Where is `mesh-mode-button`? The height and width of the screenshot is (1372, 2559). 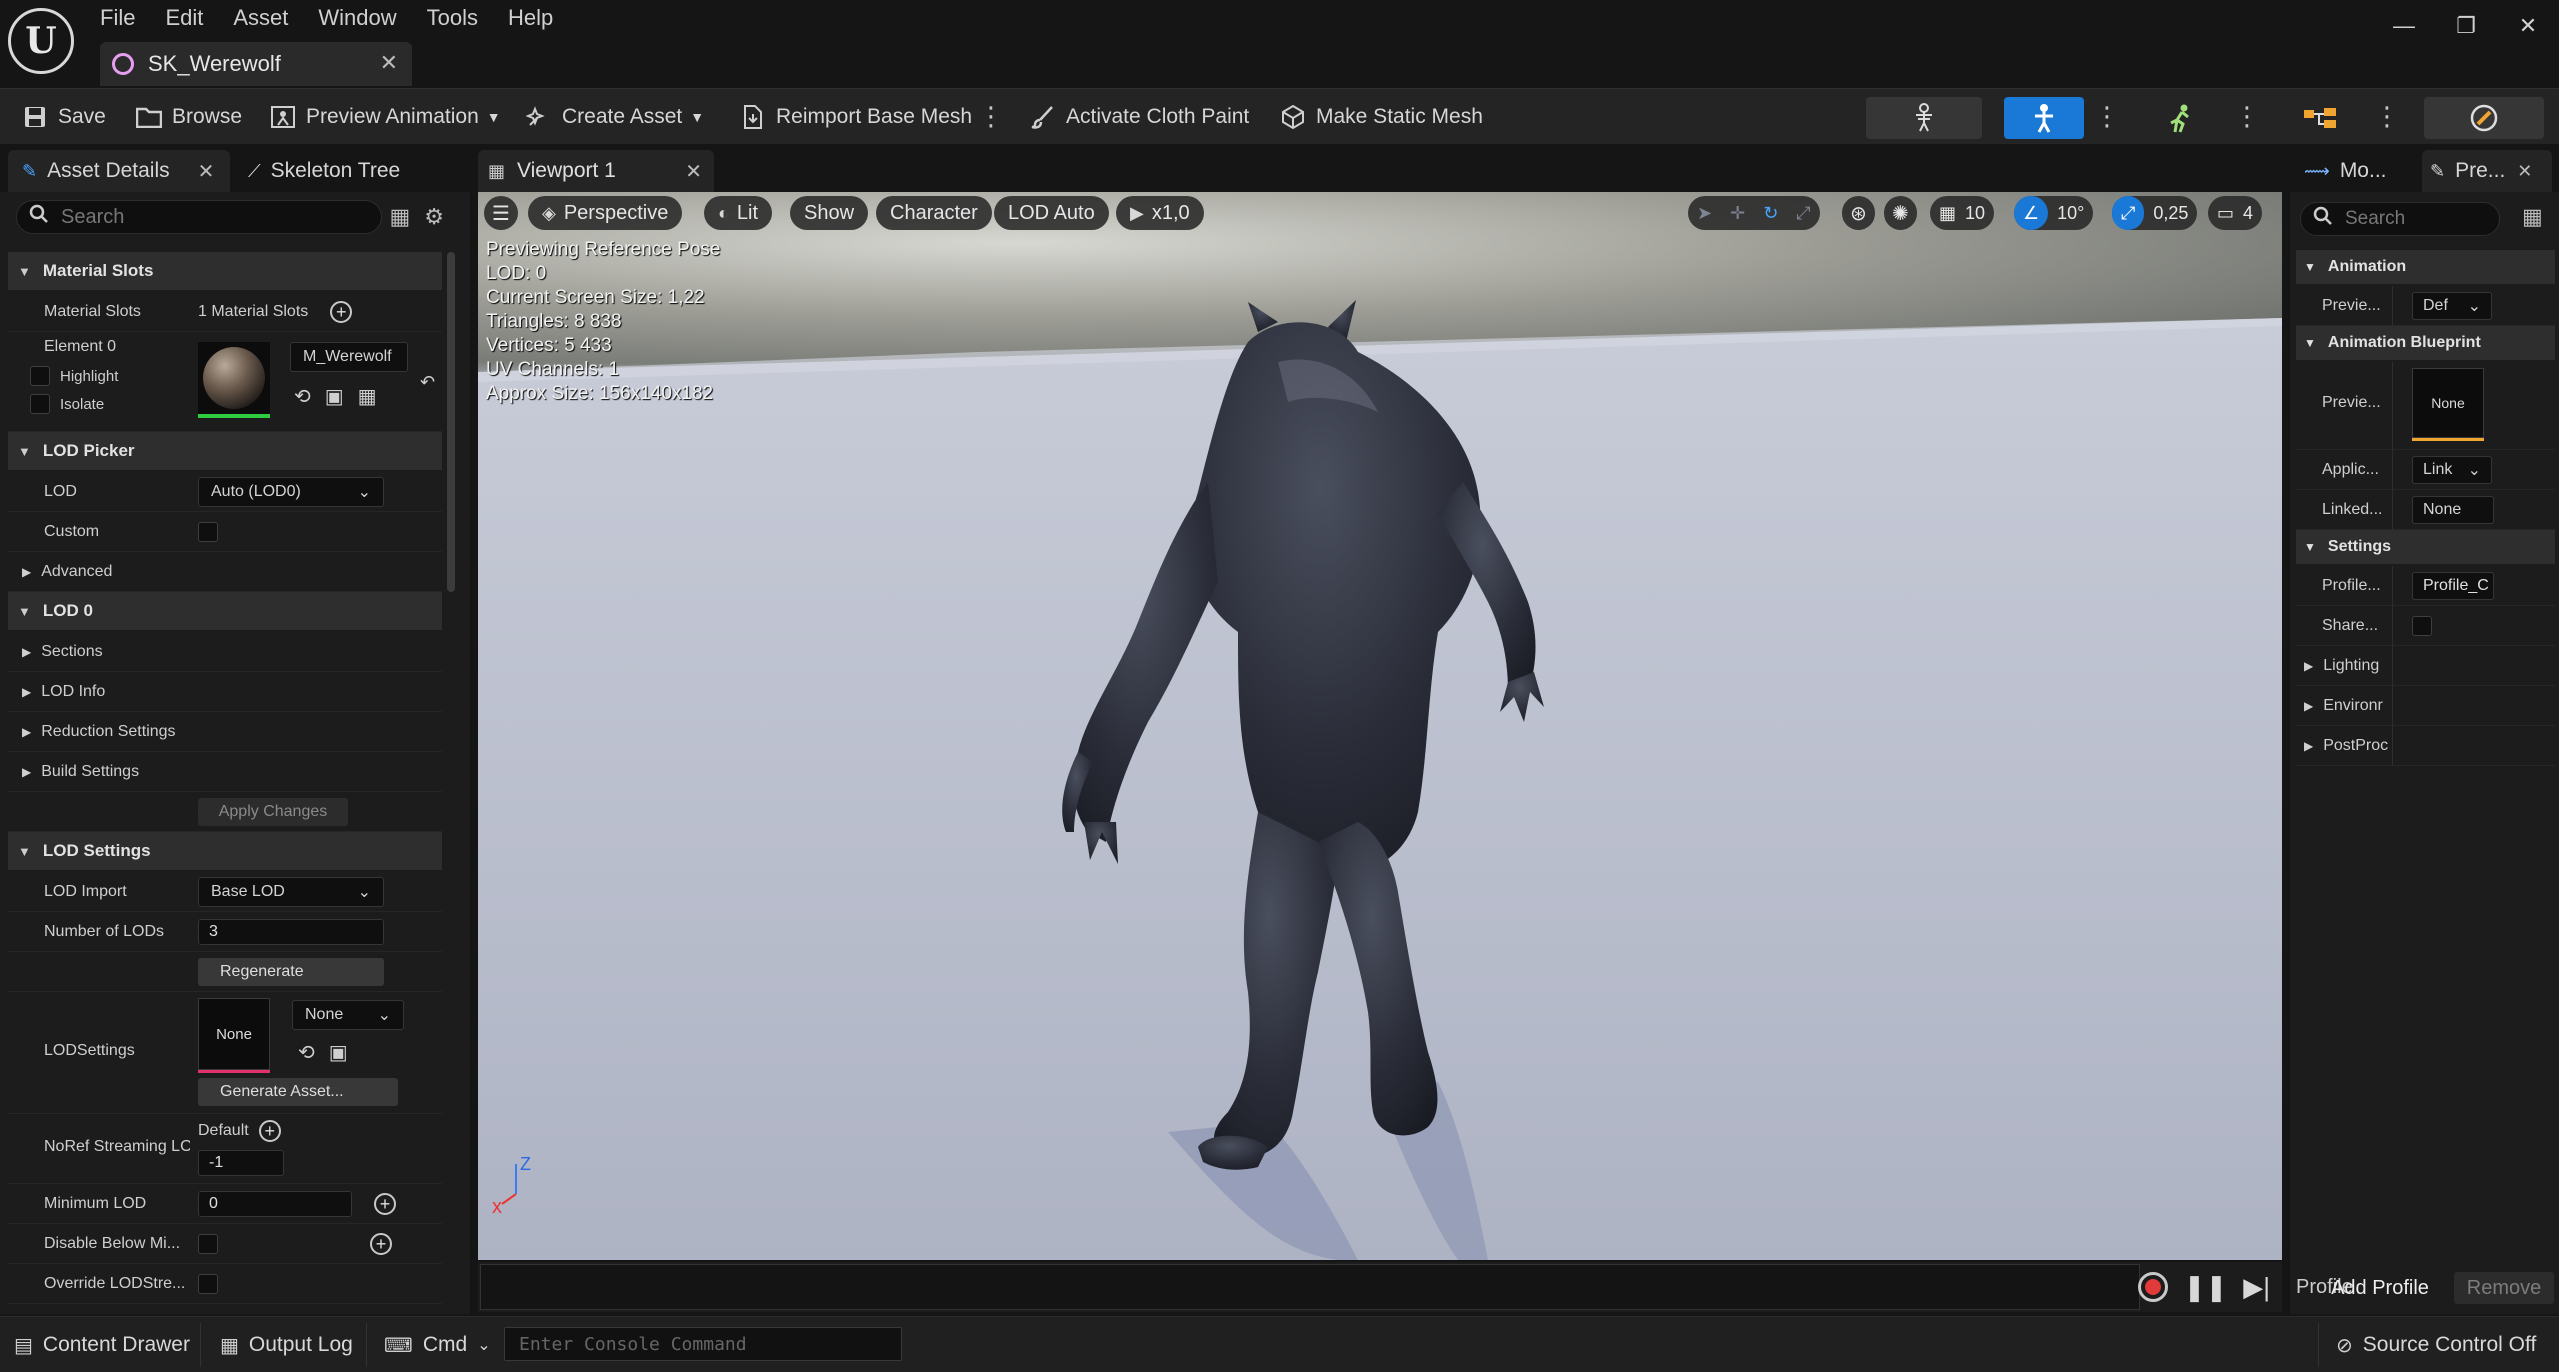 mesh-mode-button is located at coordinates (2044, 118).